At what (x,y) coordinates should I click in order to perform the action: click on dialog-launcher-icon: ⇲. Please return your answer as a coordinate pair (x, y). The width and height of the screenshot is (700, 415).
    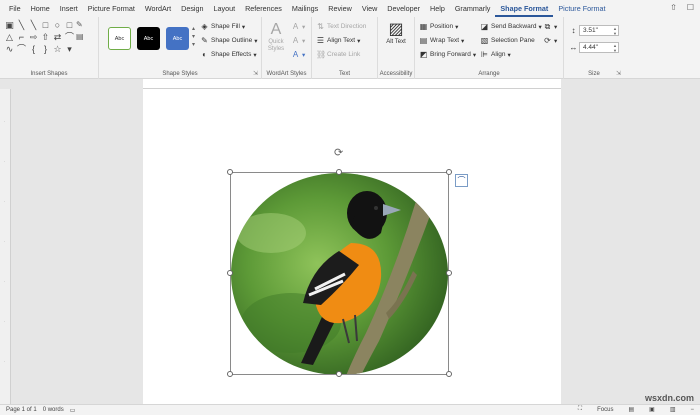
    Looking at the image, I should click on (255, 73).